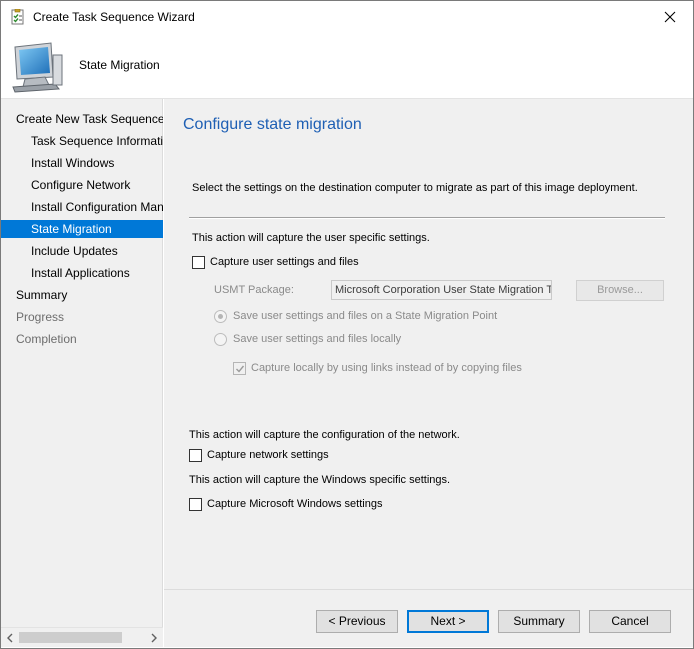 The height and width of the screenshot is (649, 694). What do you see at coordinates (82, 229) in the screenshot?
I see `sidebar-item-state-migration: State Migration` at bounding box center [82, 229].